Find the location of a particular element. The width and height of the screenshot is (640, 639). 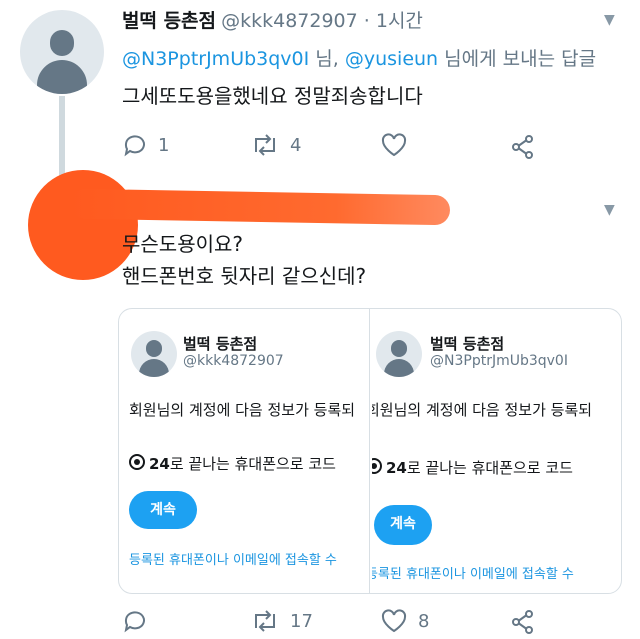

tweet-text: 무슨도용이요? 핸드폰번호 뒷자리 같으신데? is located at coordinates (244, 260).